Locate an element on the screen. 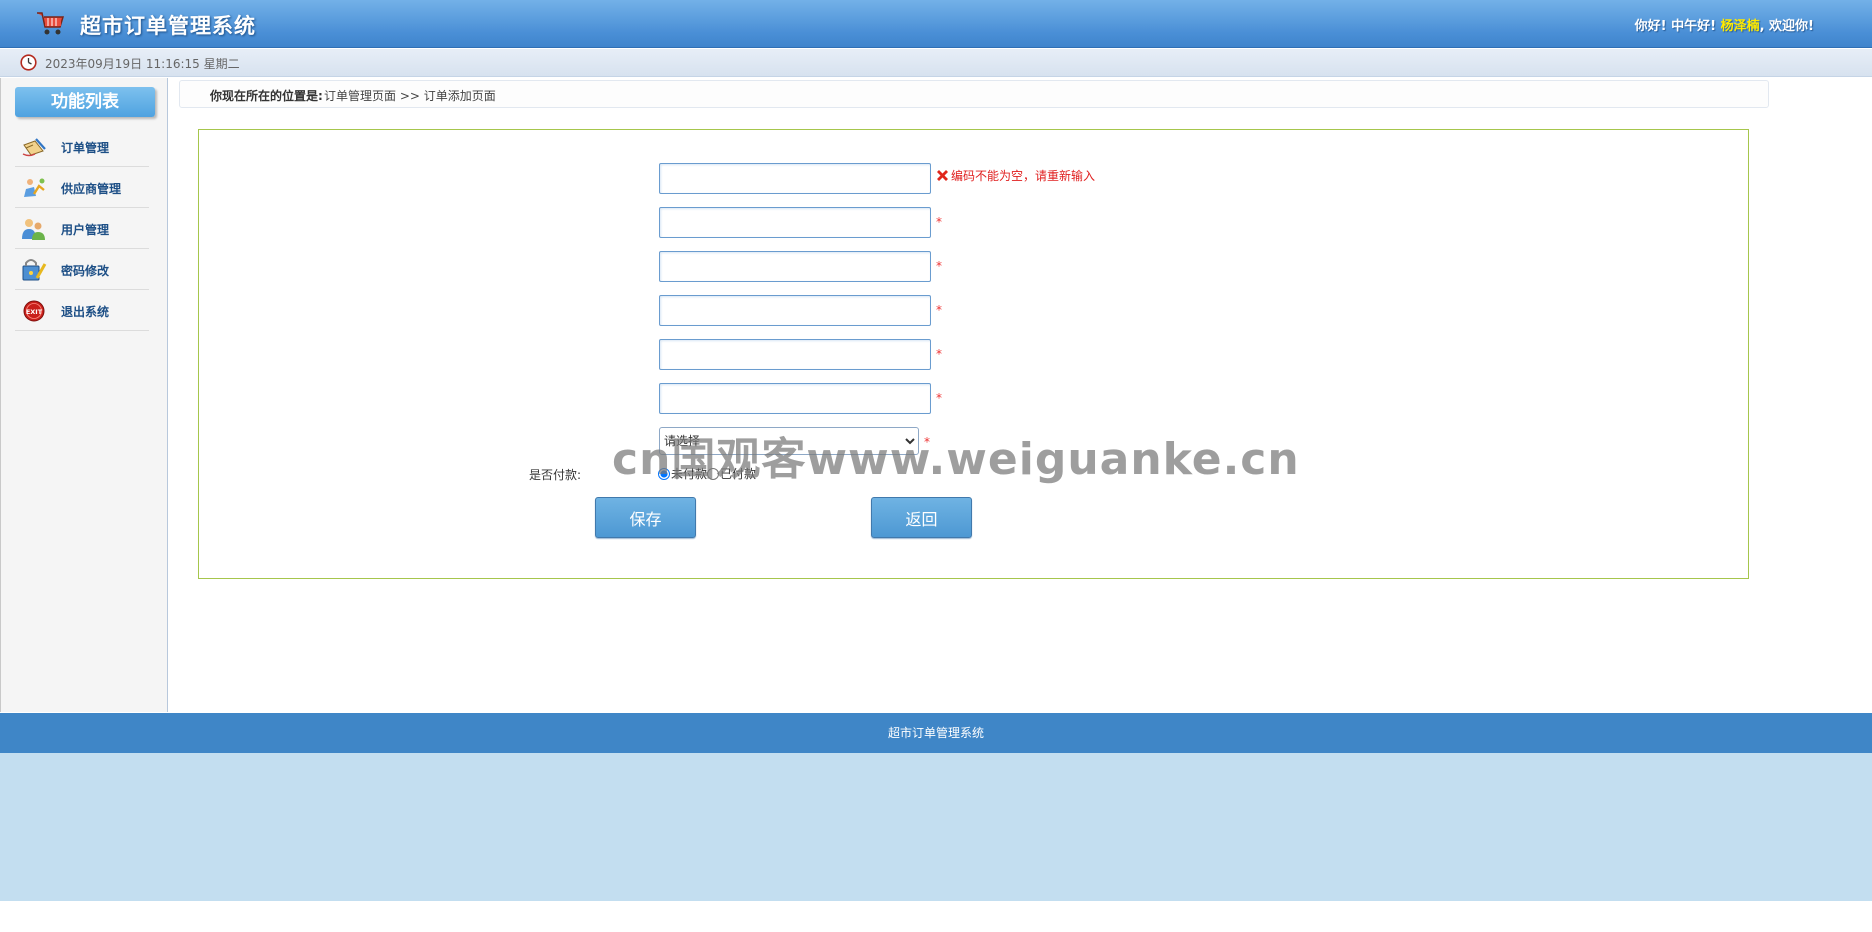 The height and width of the screenshot is (932, 1872). product-count-input is located at coordinates (795, 354).